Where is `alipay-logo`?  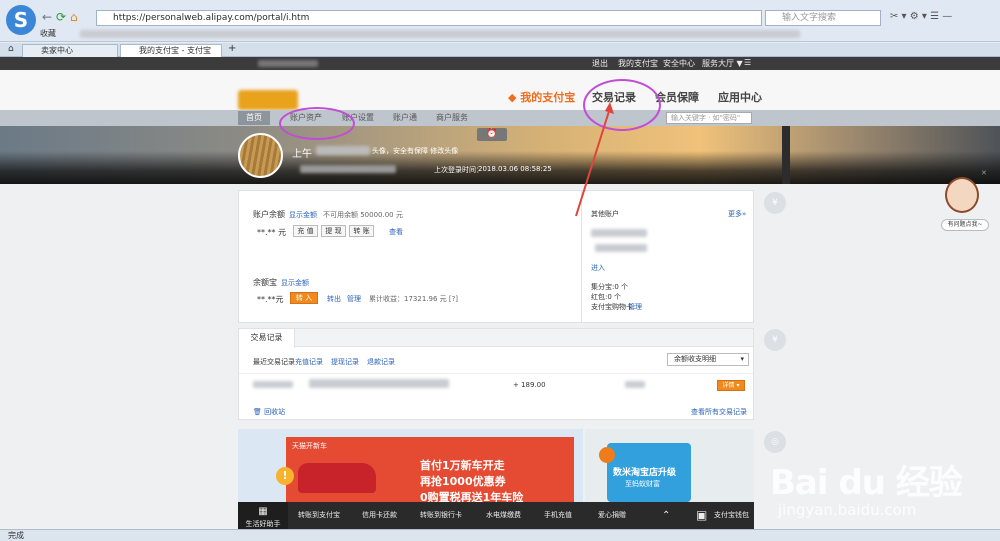 alipay-logo is located at coordinates (268, 100).